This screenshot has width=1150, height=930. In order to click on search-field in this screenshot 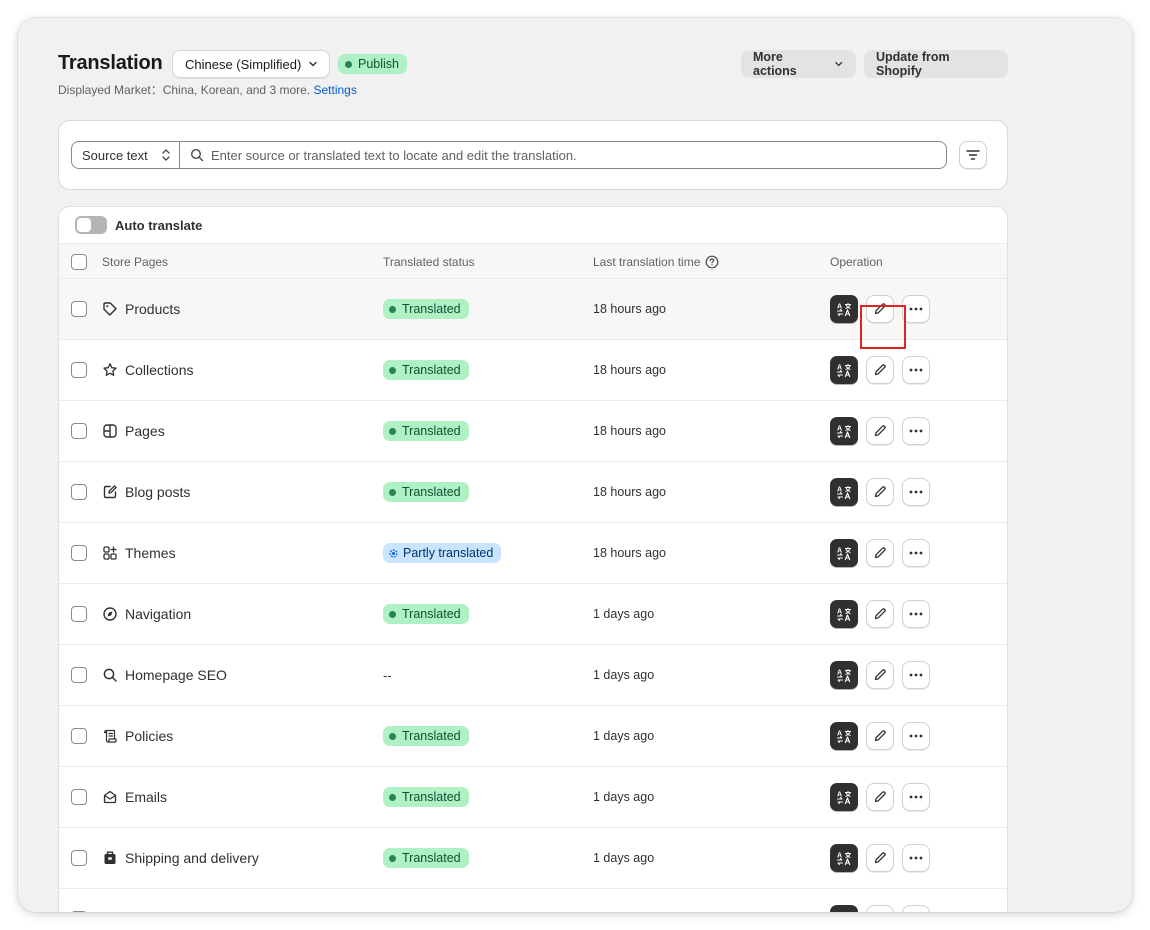, I will do `click(563, 155)`.